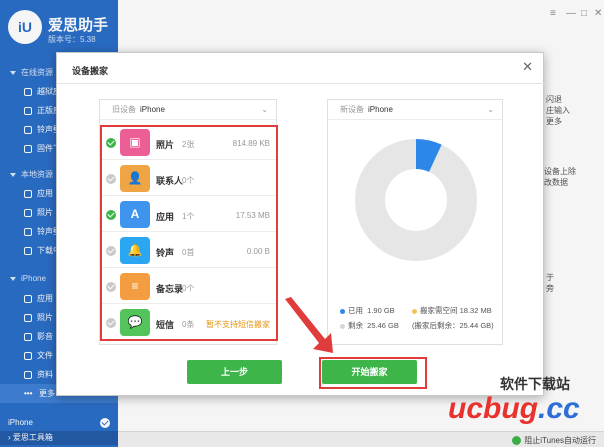 This screenshot has height=447, width=604. I want to click on needed-dot, so click(414, 311).